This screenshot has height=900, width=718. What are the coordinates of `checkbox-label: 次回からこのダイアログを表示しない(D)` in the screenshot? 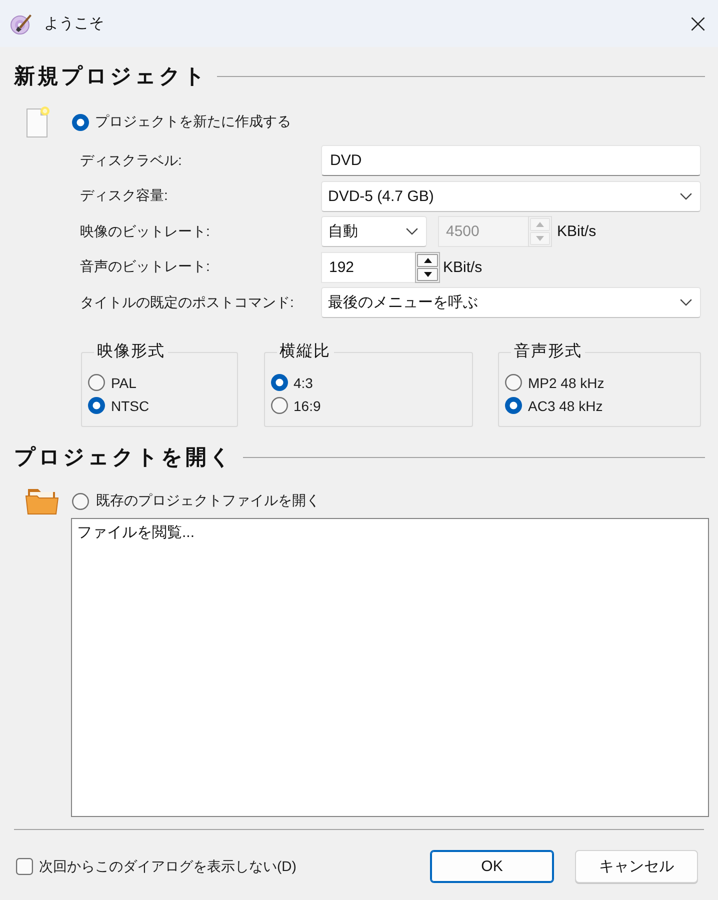 It's located at (167, 867).